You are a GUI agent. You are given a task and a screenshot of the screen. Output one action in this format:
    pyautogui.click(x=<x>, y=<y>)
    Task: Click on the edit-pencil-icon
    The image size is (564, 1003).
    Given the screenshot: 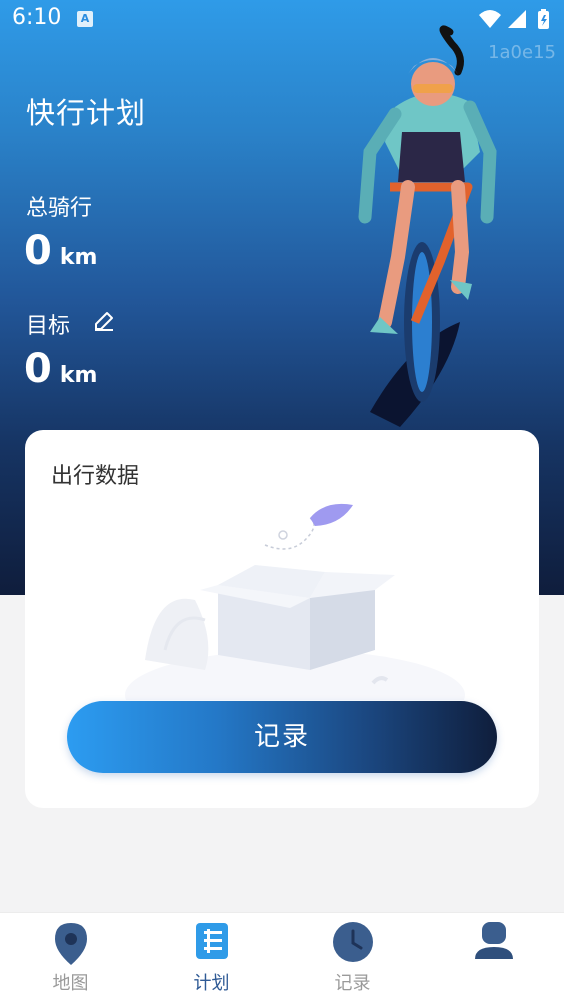 What is the action you would take?
    pyautogui.click(x=104, y=323)
    